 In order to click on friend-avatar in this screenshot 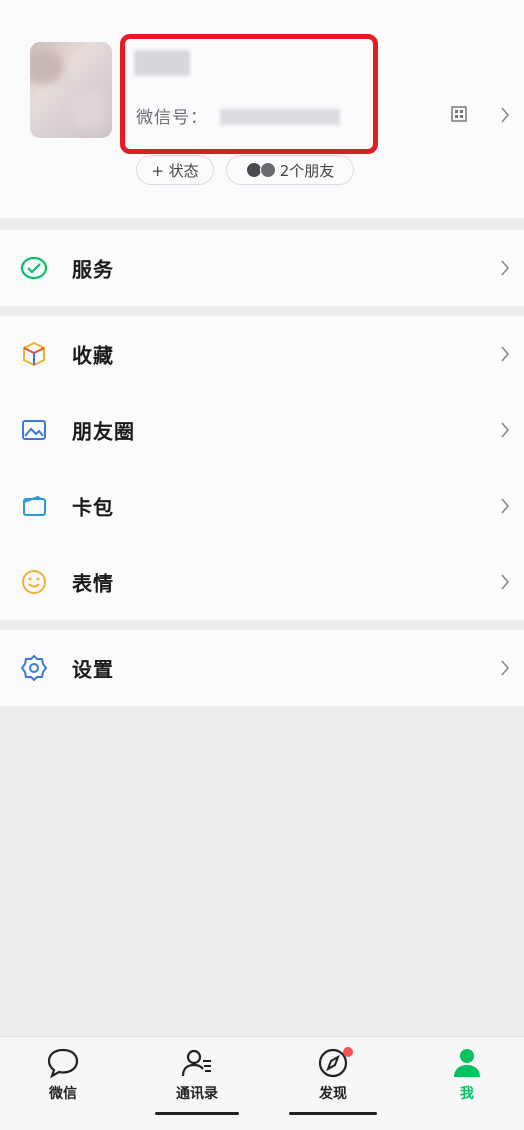, I will do `click(267, 170)`.